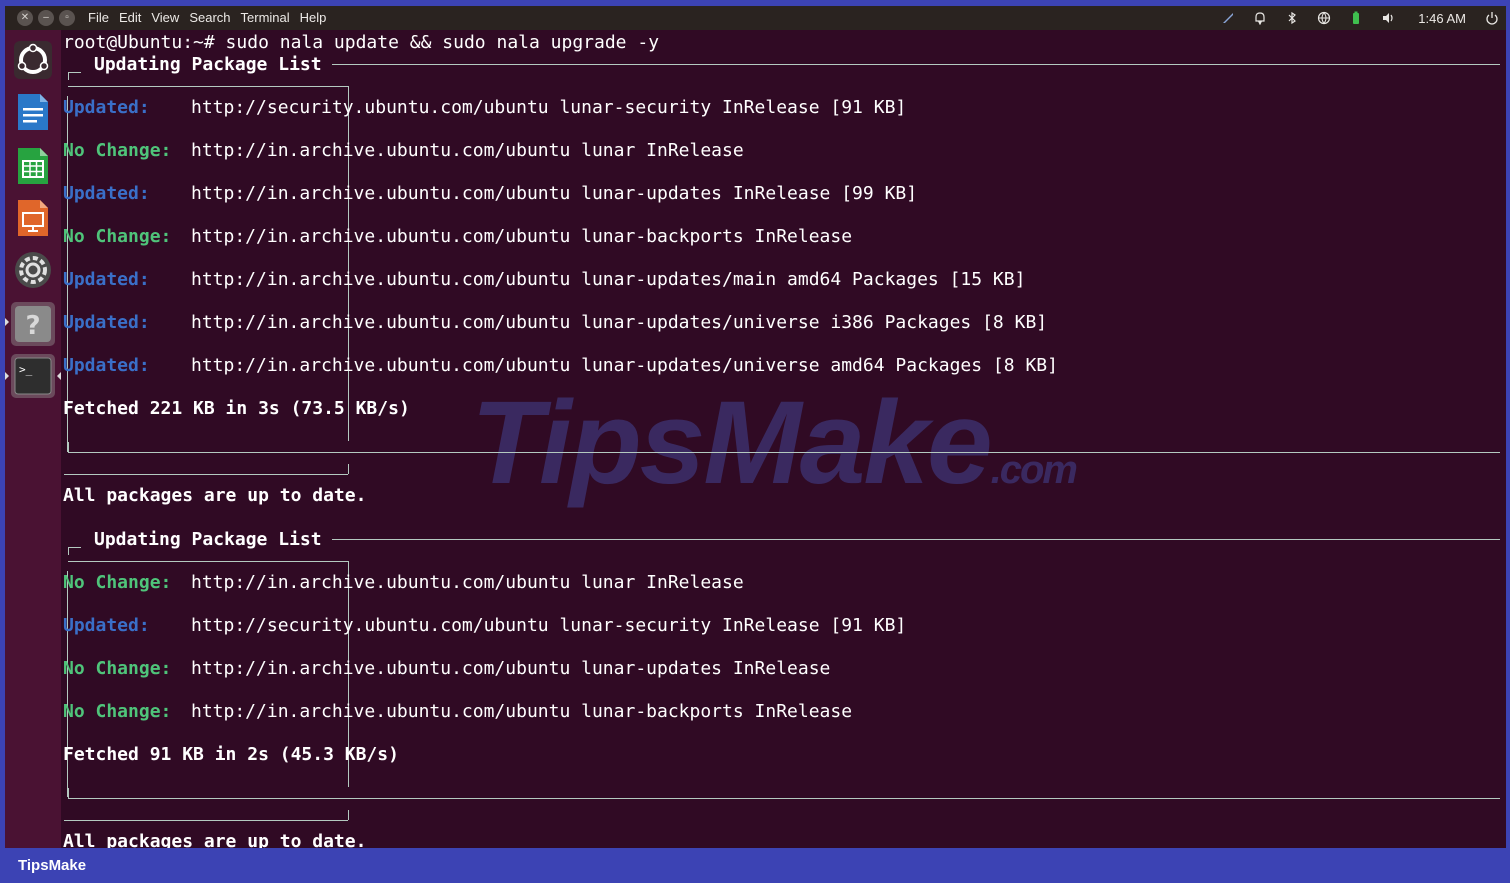 The height and width of the screenshot is (883, 1510). Describe the element at coordinates (1260, 18) in the screenshot. I see `bell-icon` at that location.